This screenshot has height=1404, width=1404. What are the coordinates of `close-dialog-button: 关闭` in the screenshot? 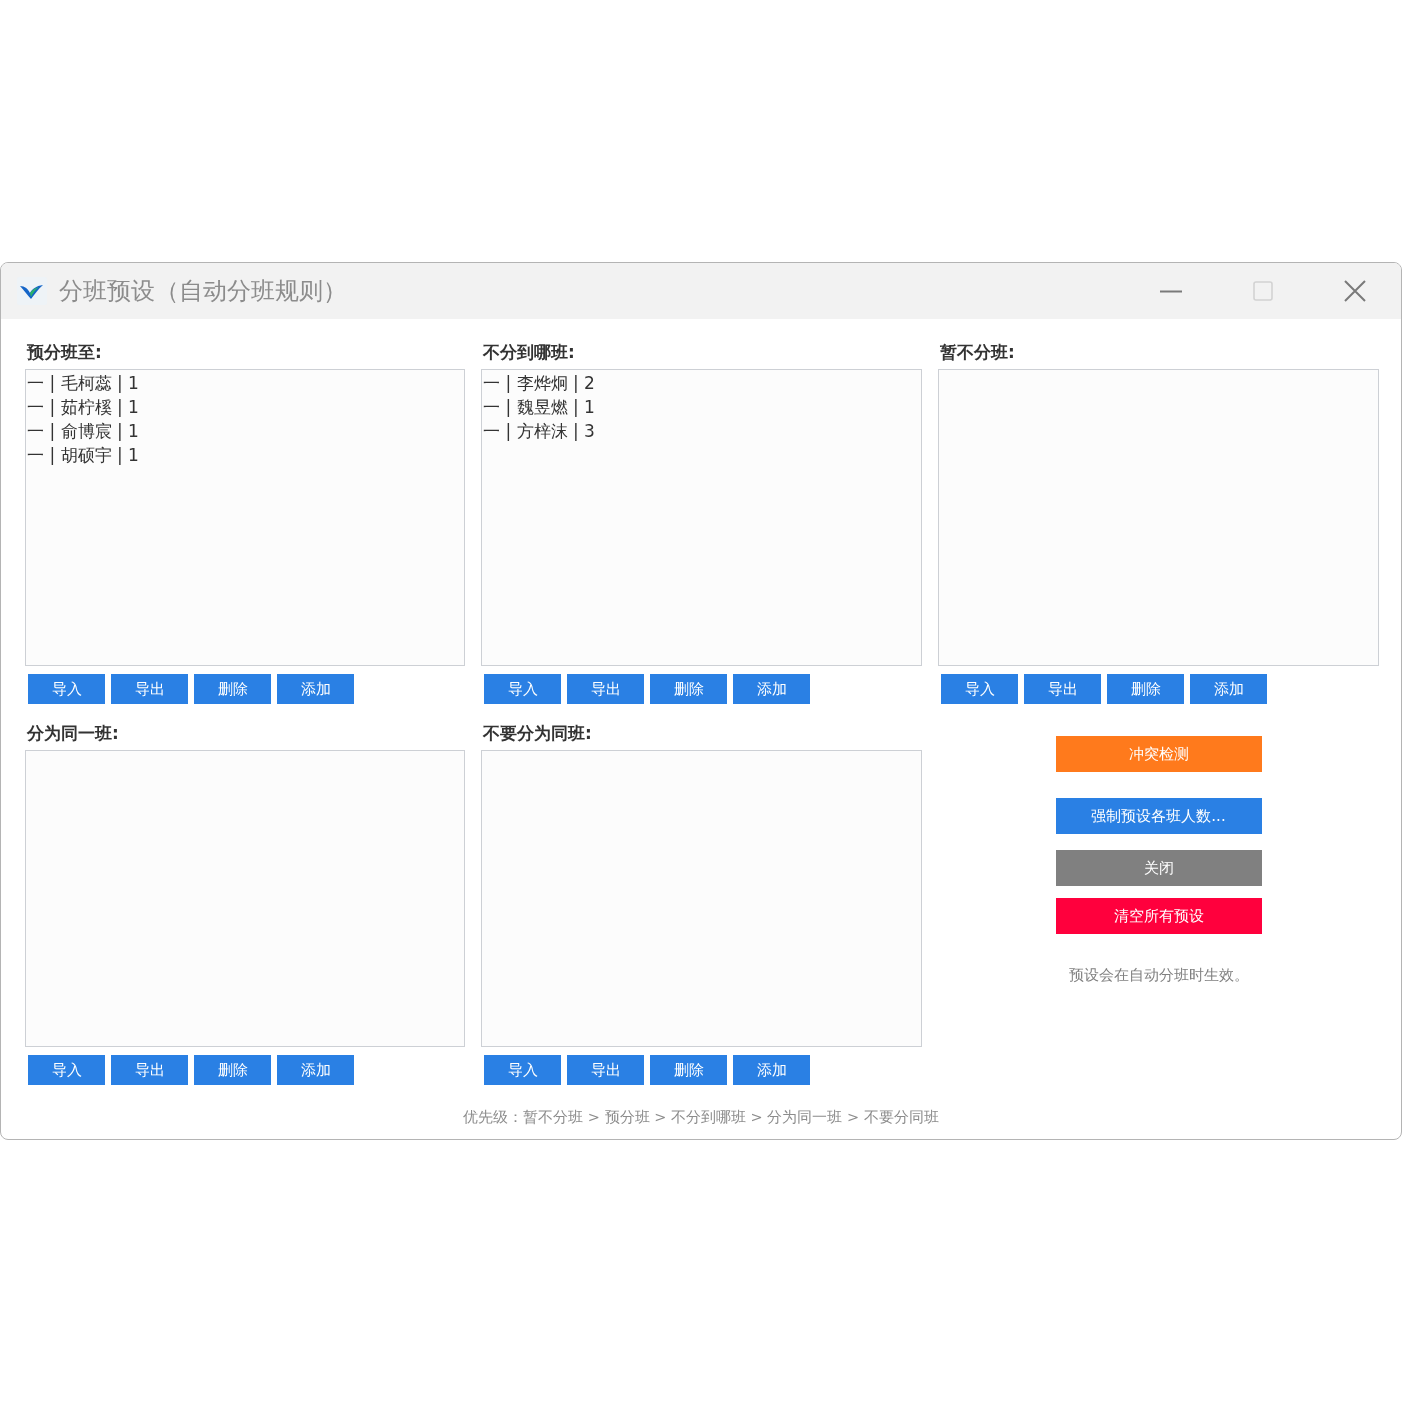 It's located at (1158, 868).